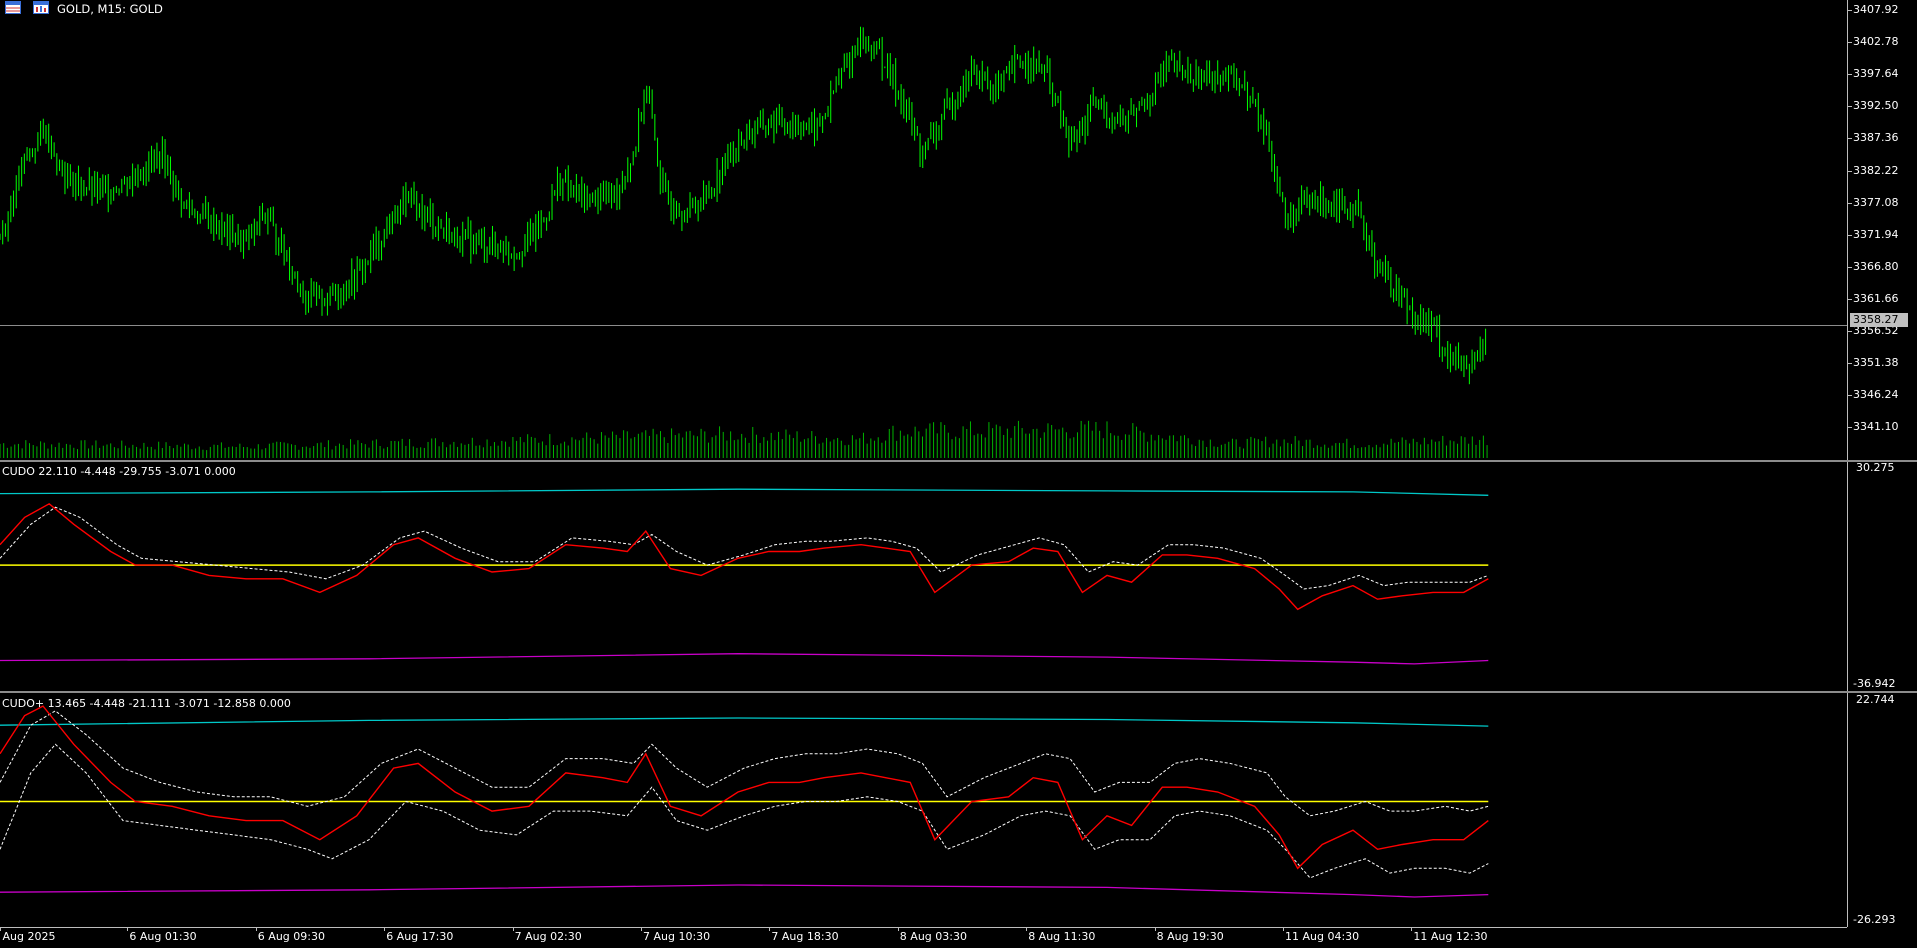 This screenshot has height=948, width=1917. Describe the element at coordinates (420, 936) in the screenshot. I see `time-axis-label: 6 Aug 17:30` at that location.